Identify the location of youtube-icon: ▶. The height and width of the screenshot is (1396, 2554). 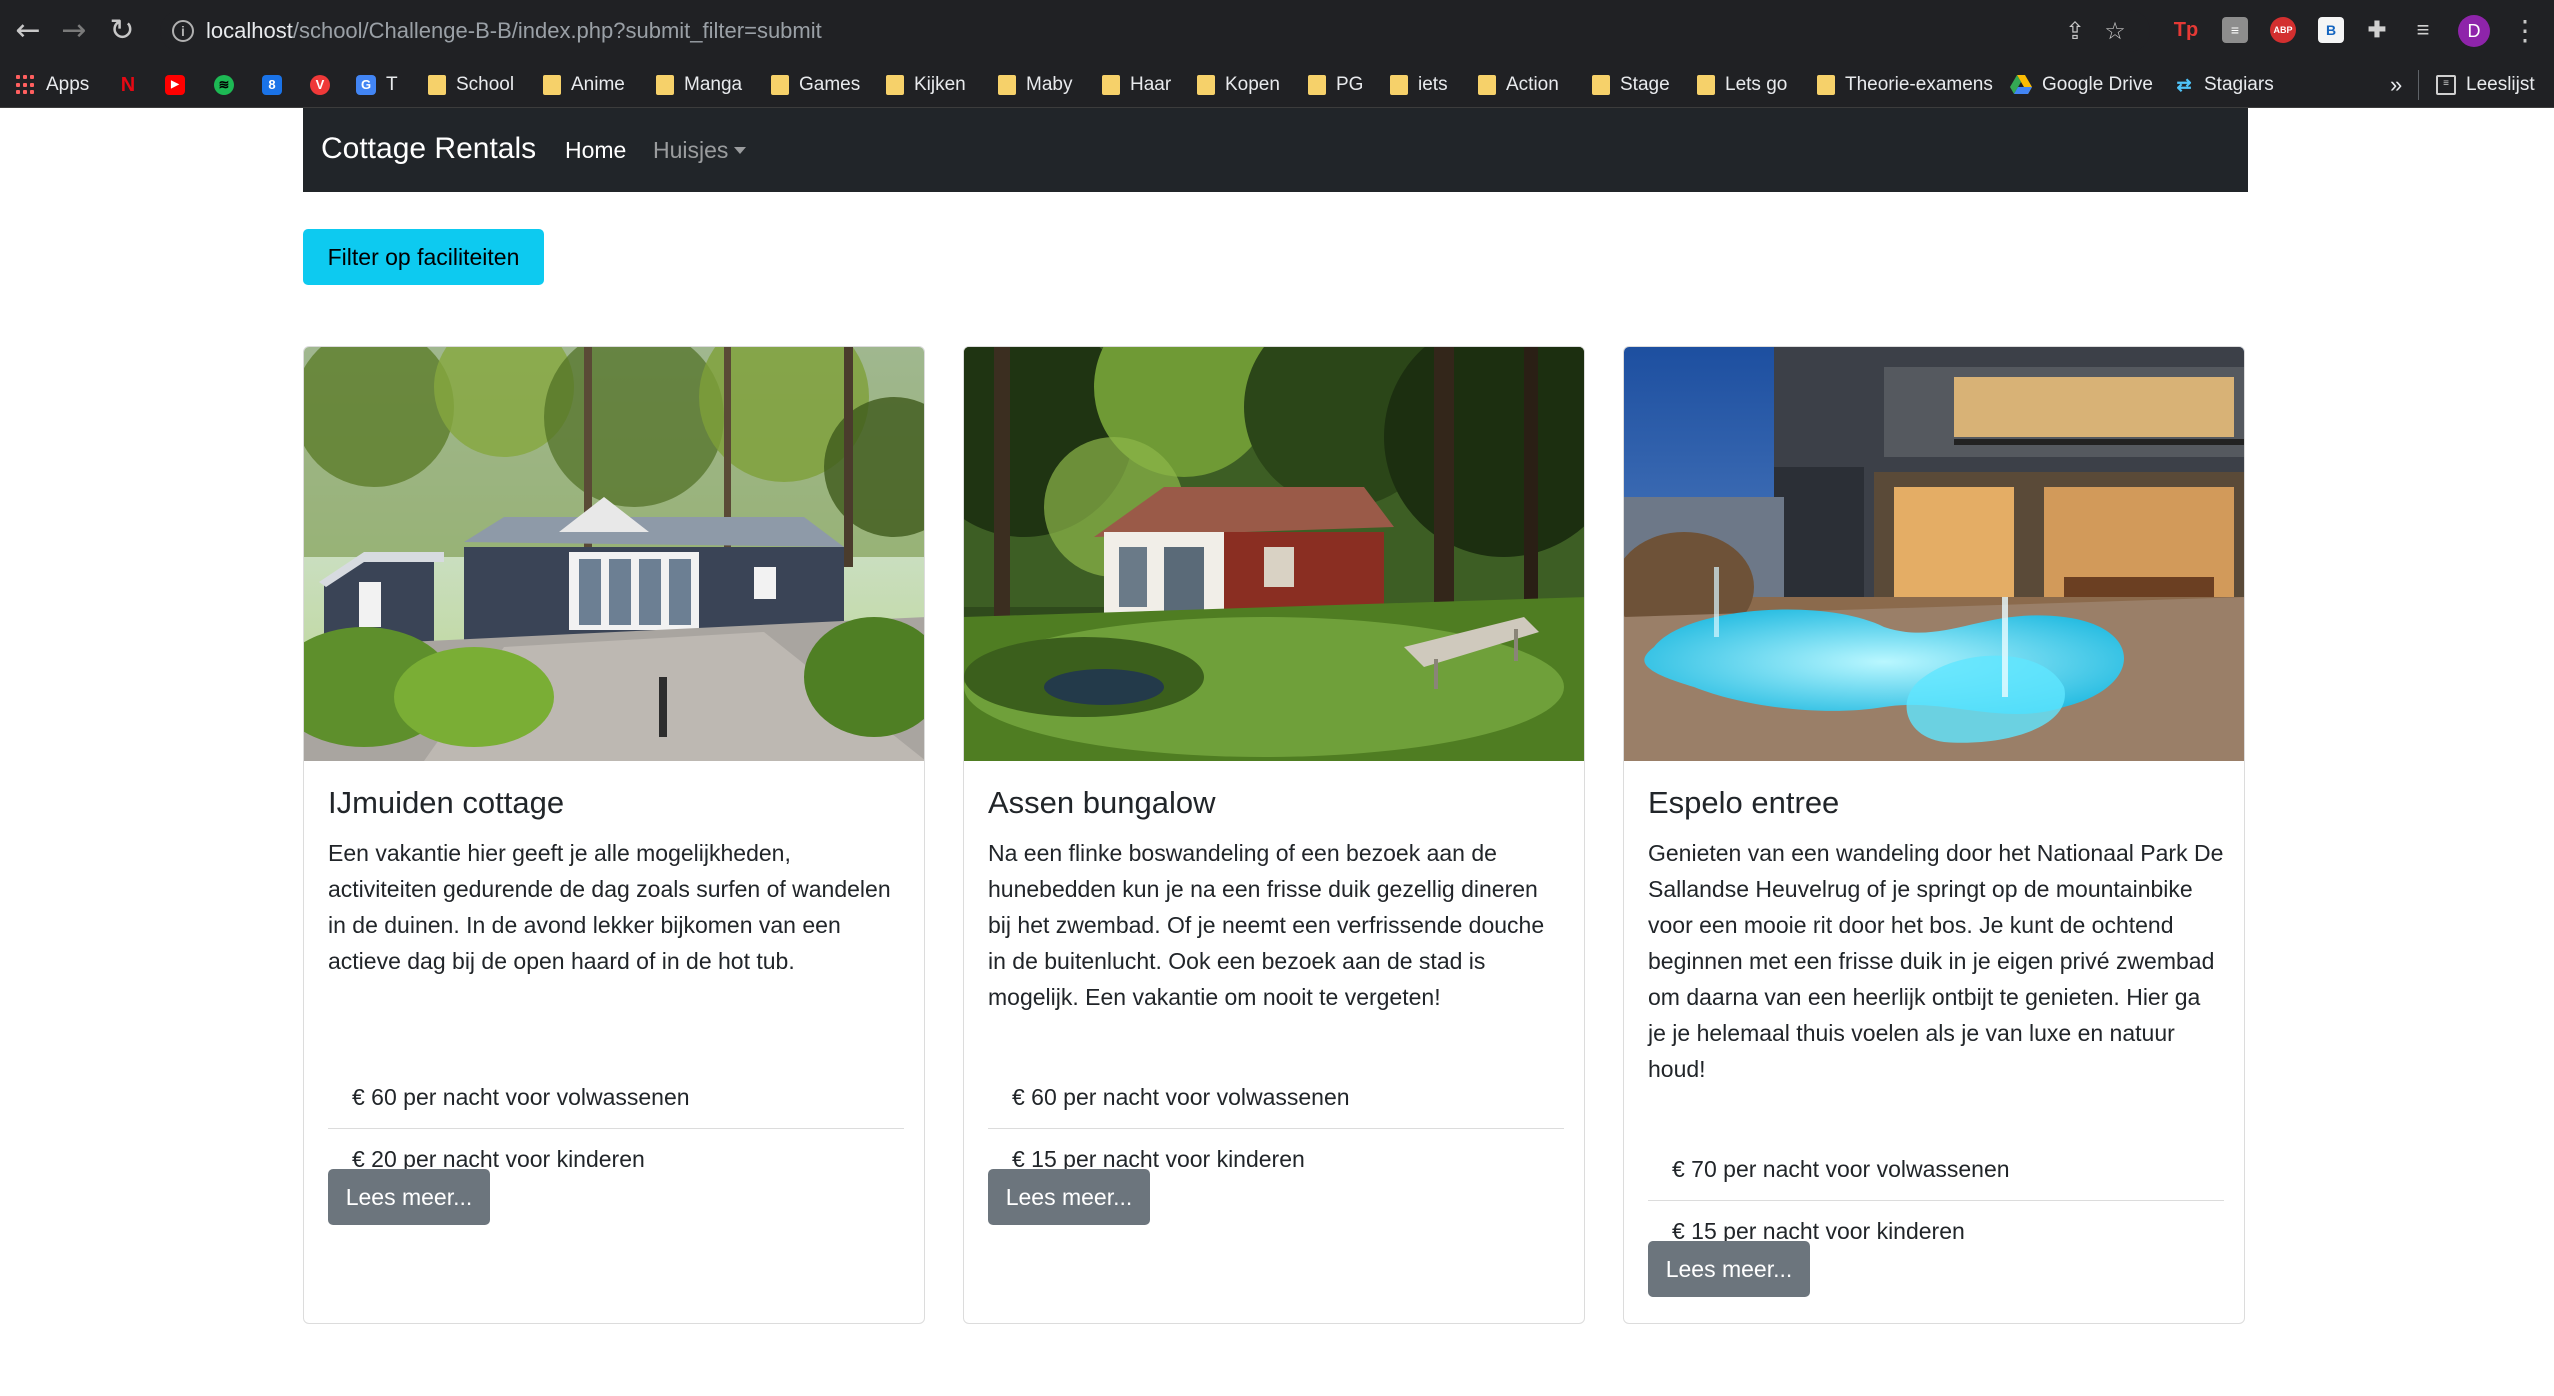
(175, 85).